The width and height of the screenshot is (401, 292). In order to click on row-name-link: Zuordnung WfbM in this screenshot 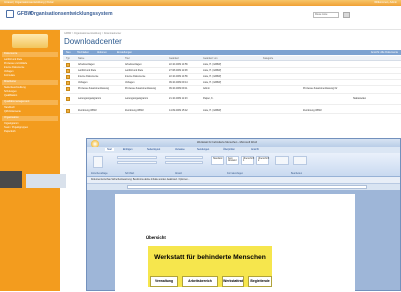, I will do `click(87, 110)`.